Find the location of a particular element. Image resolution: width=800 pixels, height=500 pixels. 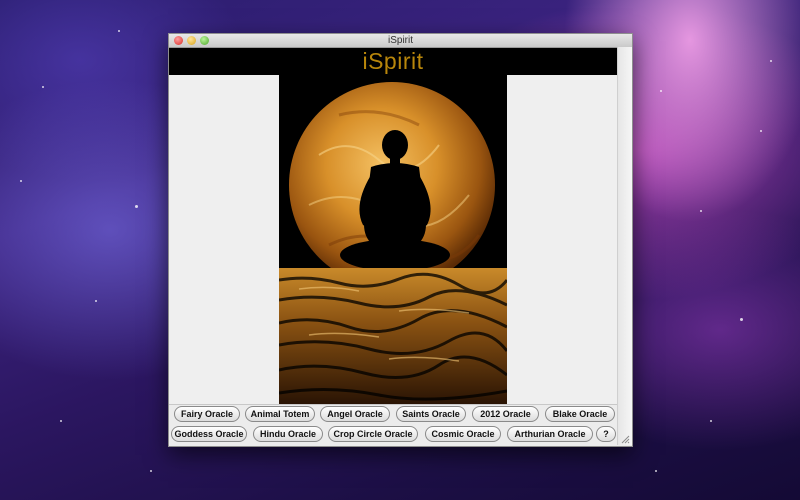

button-divider is located at coordinates (393, 404).